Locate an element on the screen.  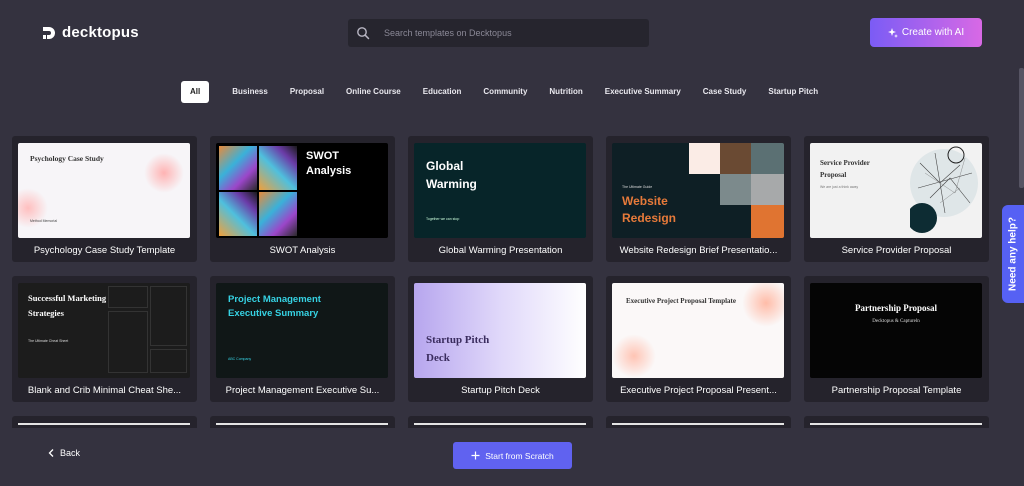
category-chip-executive-summary: Executive Summary is located at coordinates (643, 92).